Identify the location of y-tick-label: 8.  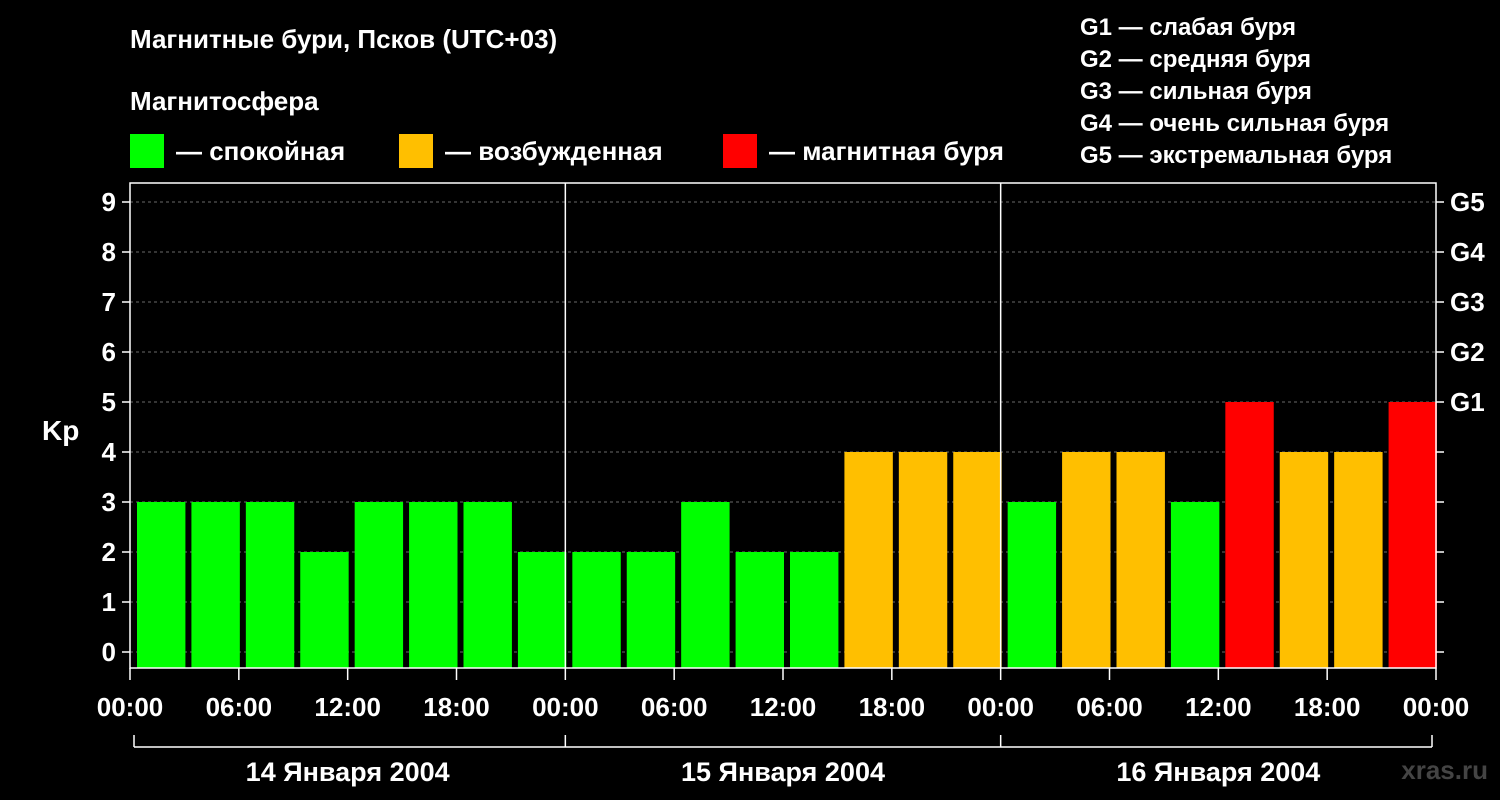
(109, 252).